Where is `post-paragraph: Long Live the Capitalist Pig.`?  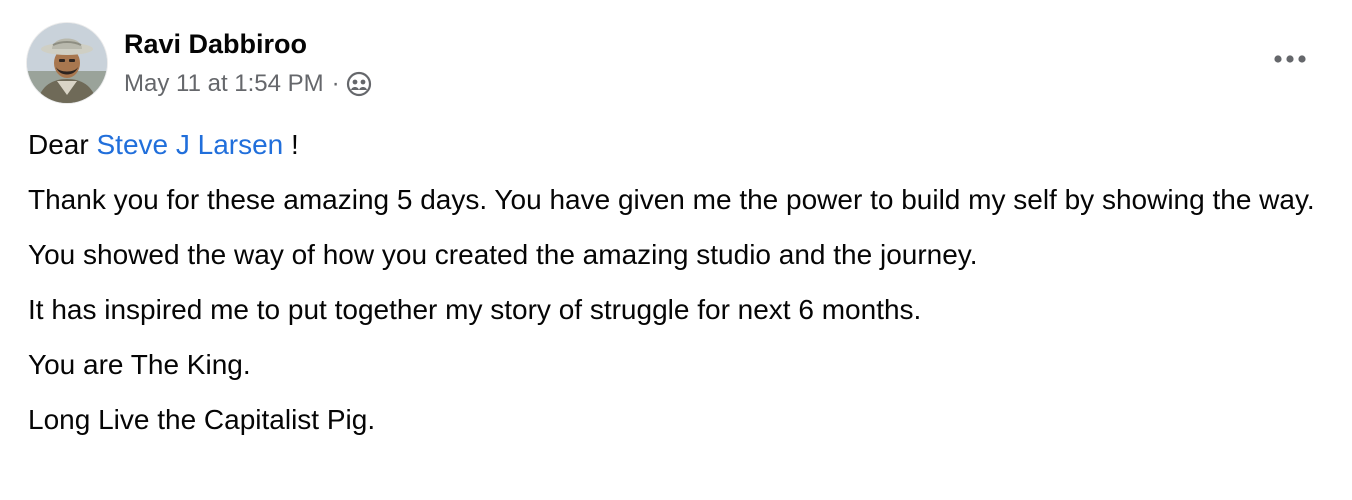
post-paragraph: Long Live the Capitalist Pig. is located at coordinates (202, 419).